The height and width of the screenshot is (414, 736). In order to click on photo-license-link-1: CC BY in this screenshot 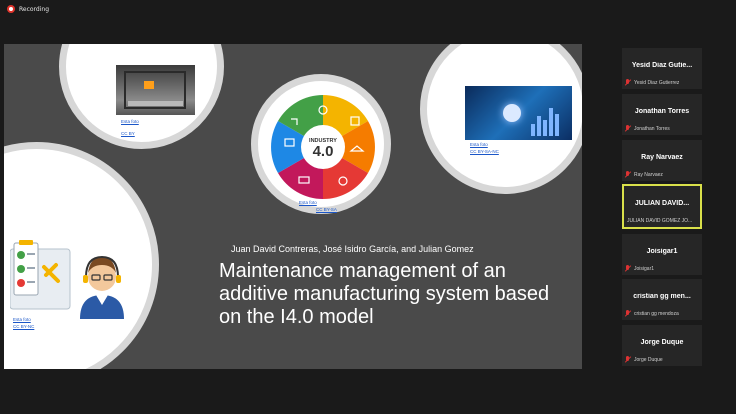, I will do `click(128, 134)`.